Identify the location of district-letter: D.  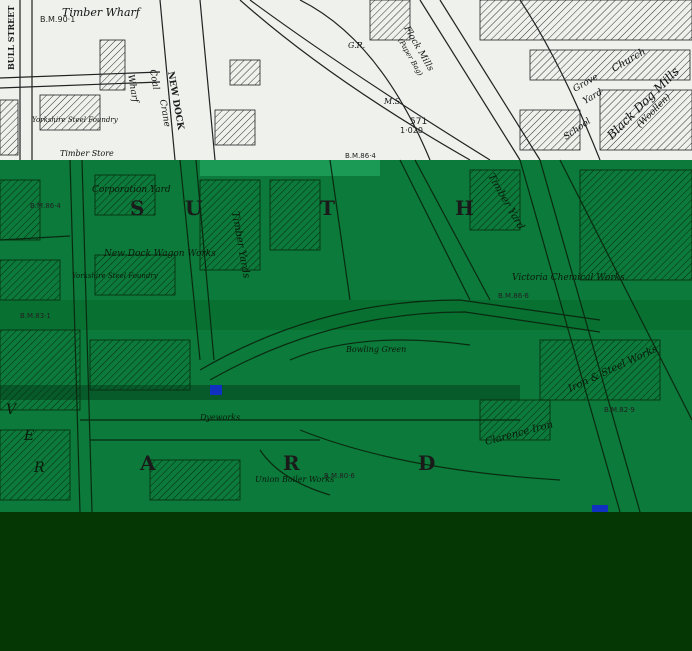
(426, 463).